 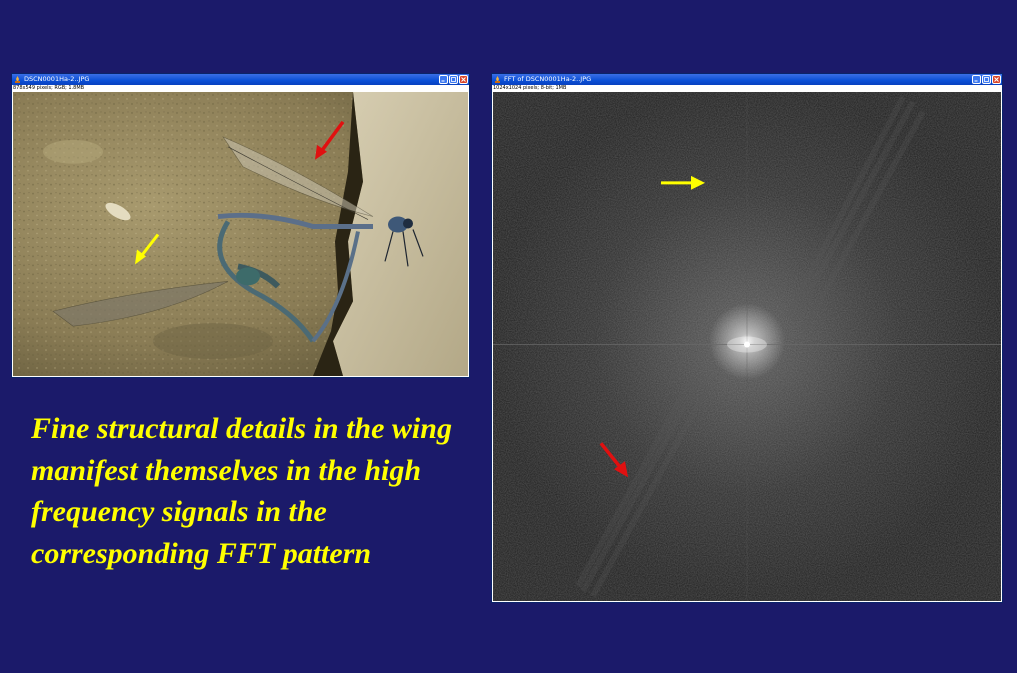 What do you see at coordinates (548, 79) in the screenshot?
I see `fft-window-title: FFT of DSCN0001Ha-2..JPG` at bounding box center [548, 79].